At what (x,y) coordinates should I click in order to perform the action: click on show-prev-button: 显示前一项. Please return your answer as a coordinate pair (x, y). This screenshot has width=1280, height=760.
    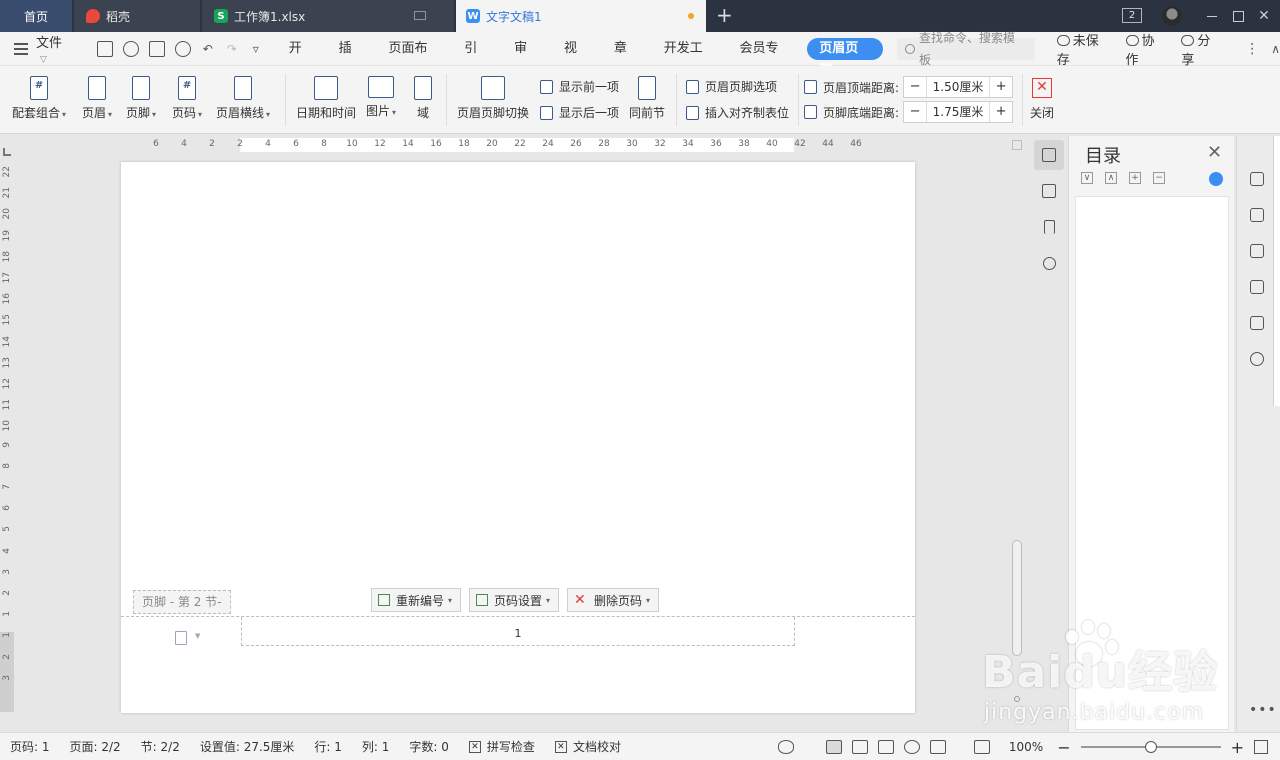
    Looking at the image, I should click on (579, 86).